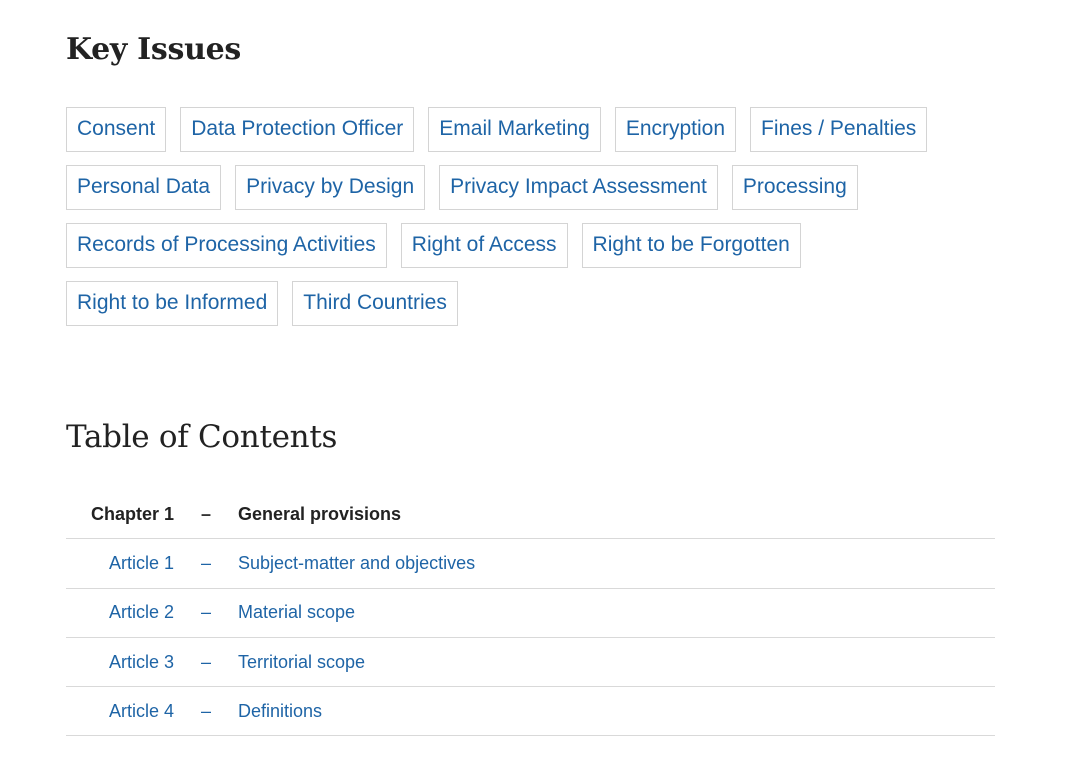 The height and width of the screenshot is (759, 1080). I want to click on tag-right-to-be-forgotten: Right to be Forgotten, so click(691, 245).